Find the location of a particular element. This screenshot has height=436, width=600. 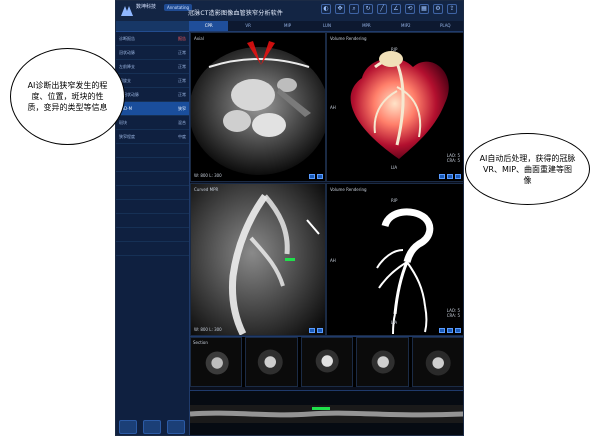

tab-4: MPR is located at coordinates (366, 26).